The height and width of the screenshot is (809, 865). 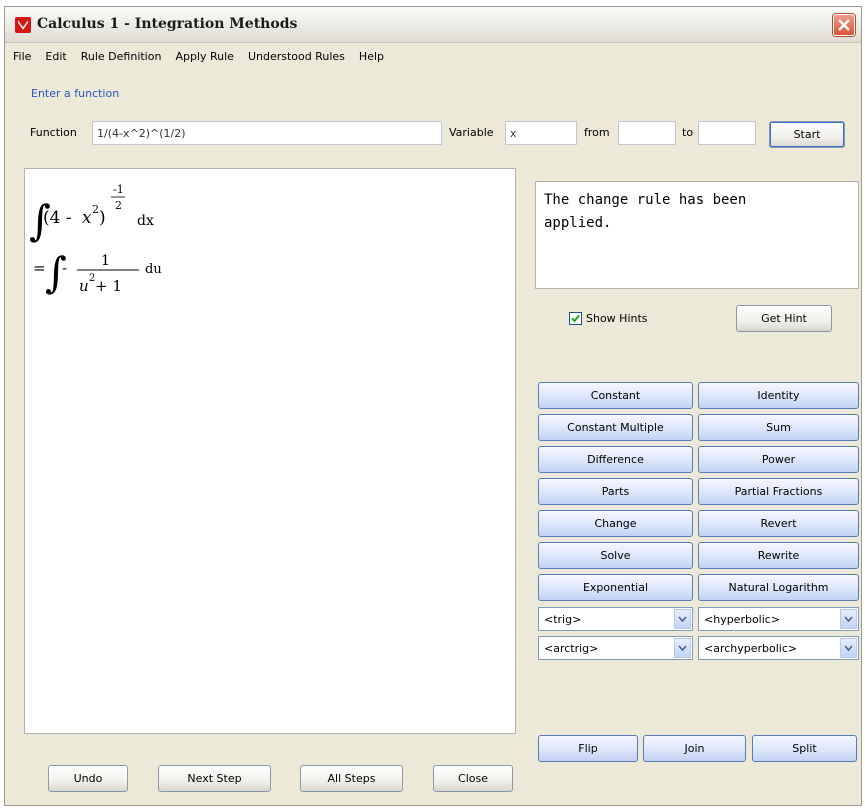 I want to click on enter-function-label: Enter a function, so click(x=75, y=93).